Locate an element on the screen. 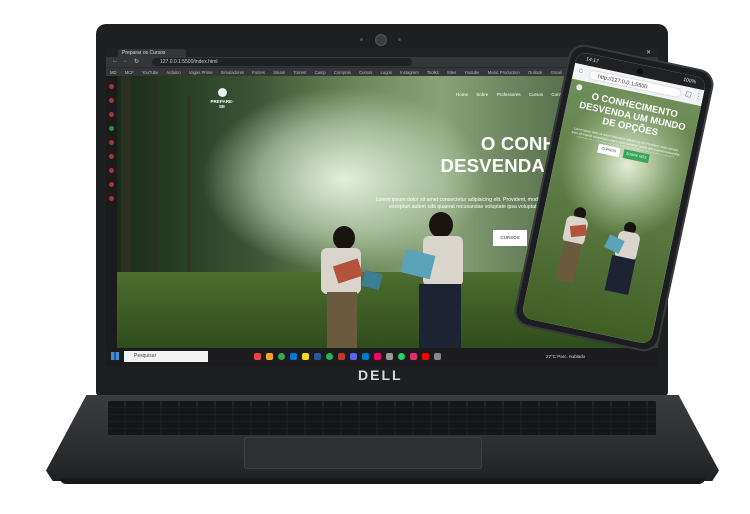 The width and height of the screenshot is (750, 514). chrome-icon is located at coordinates (281, 356).